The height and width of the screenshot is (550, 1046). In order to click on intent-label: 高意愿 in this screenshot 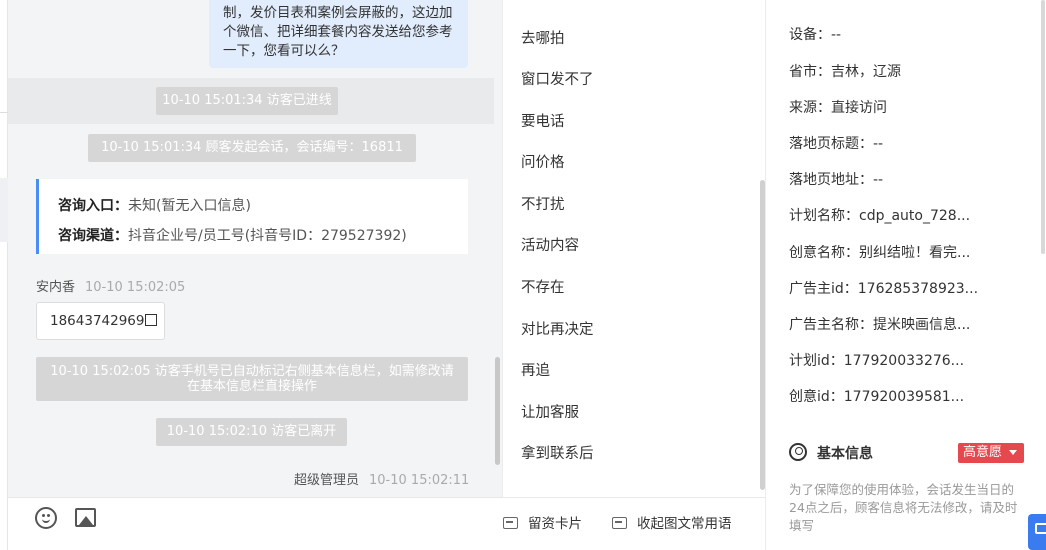, I will do `click(983, 452)`.